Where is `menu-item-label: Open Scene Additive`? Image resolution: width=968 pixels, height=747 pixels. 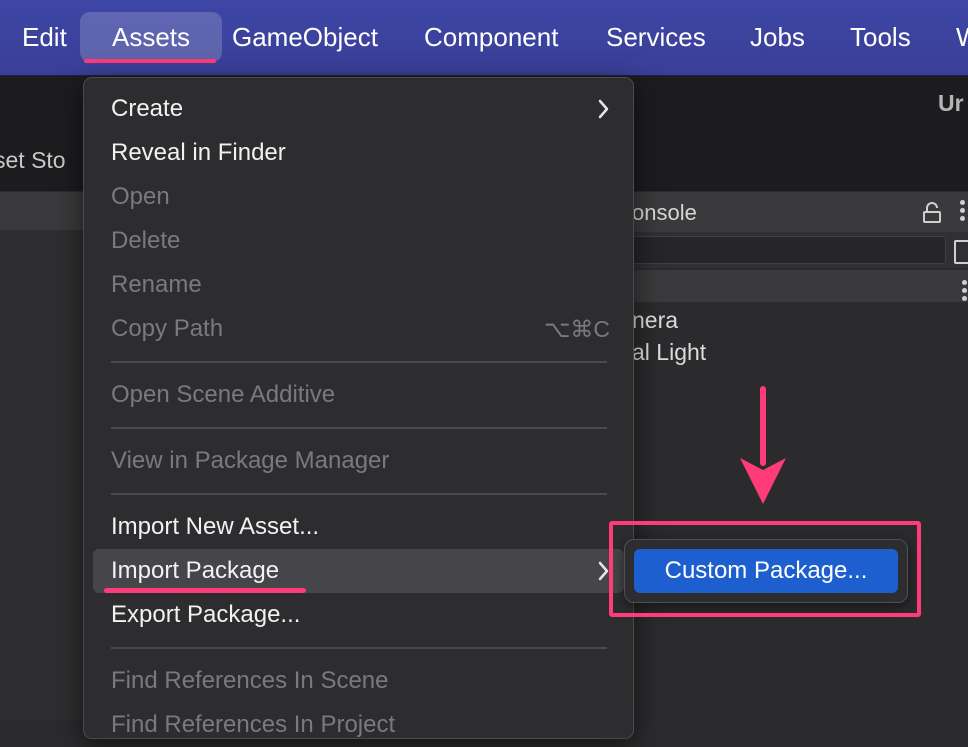 menu-item-label: Open Scene Additive is located at coordinates (223, 394).